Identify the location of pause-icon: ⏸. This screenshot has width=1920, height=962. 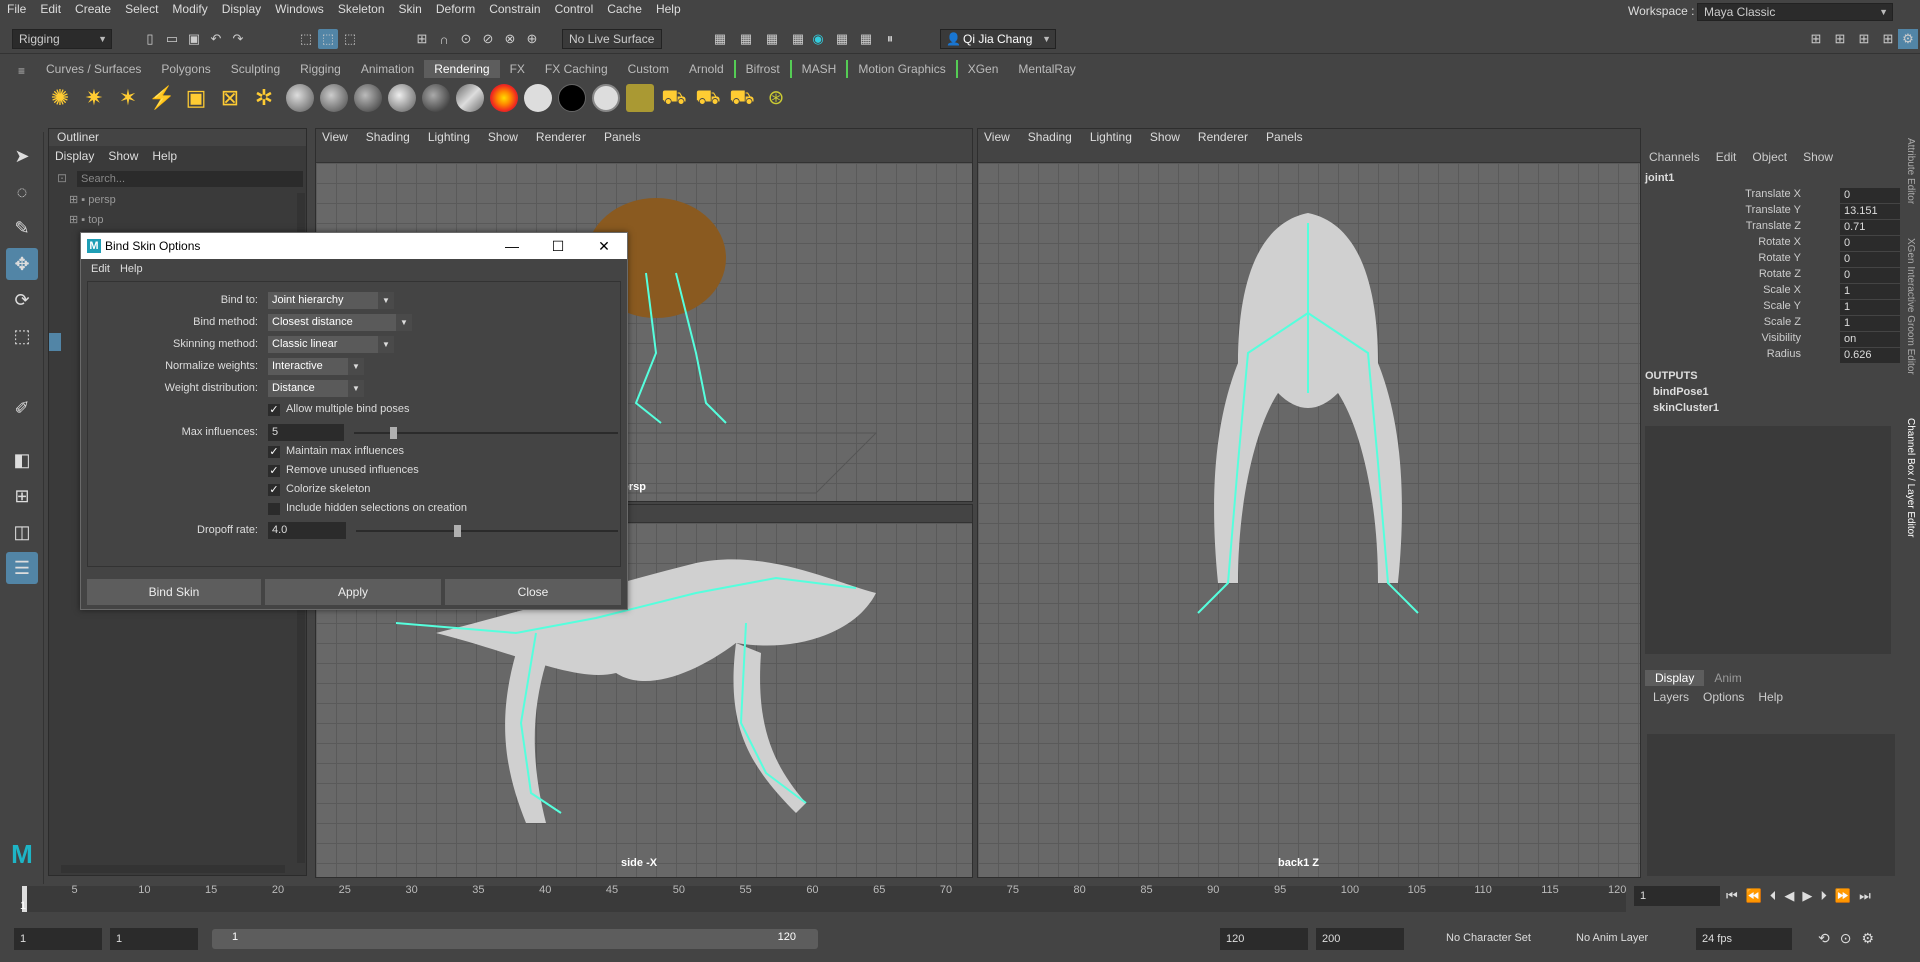
(890, 39).